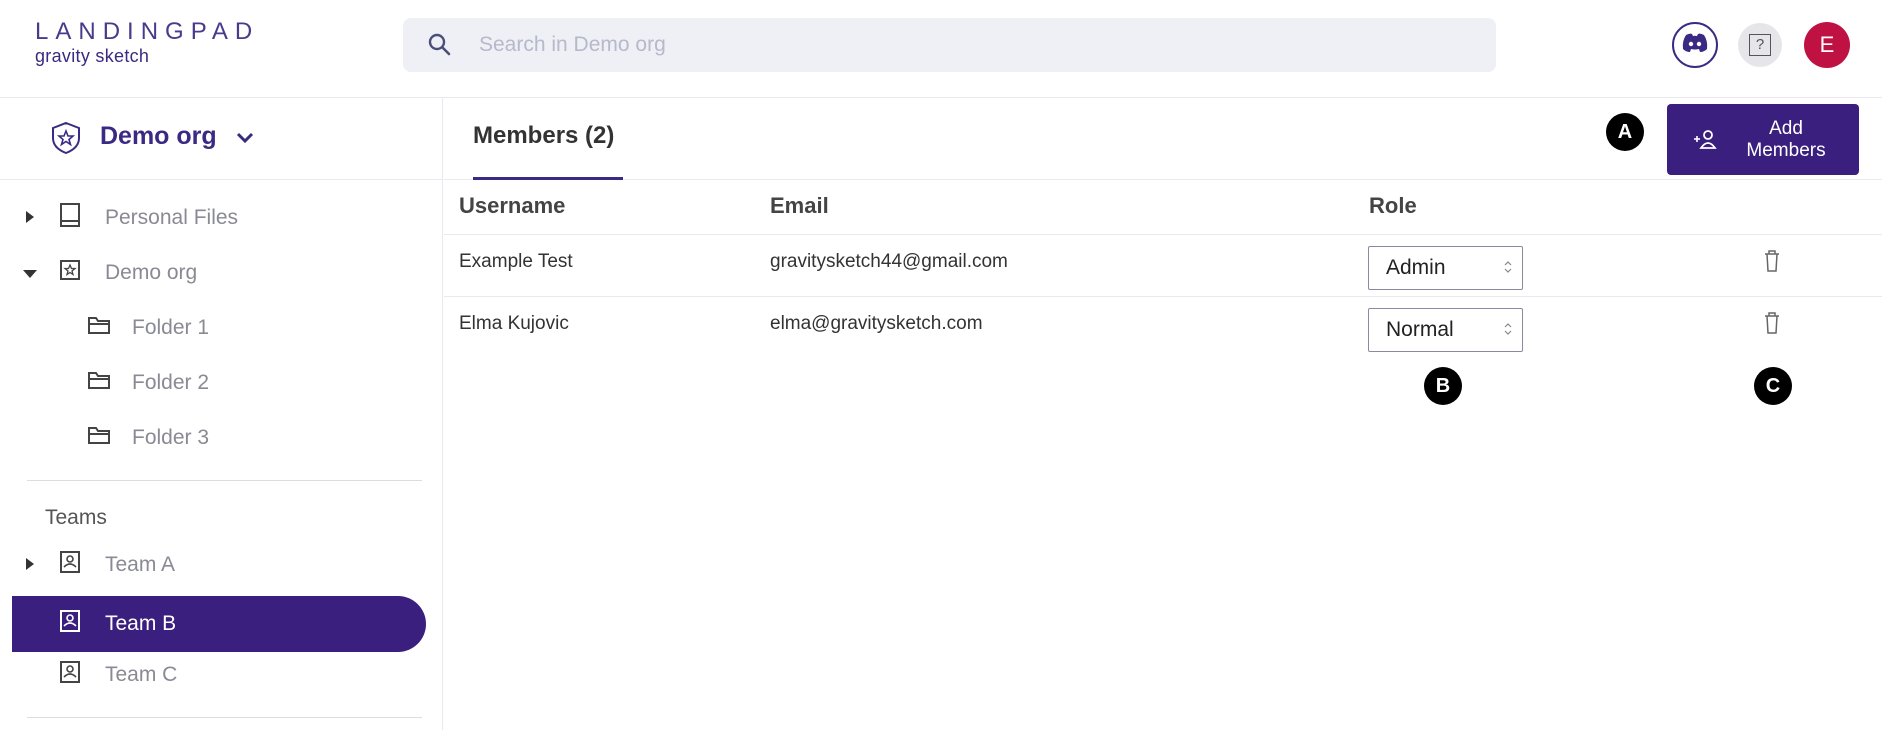  I want to click on landingpad-logo: LANDINGPAD gravity sketch, so click(147, 42).